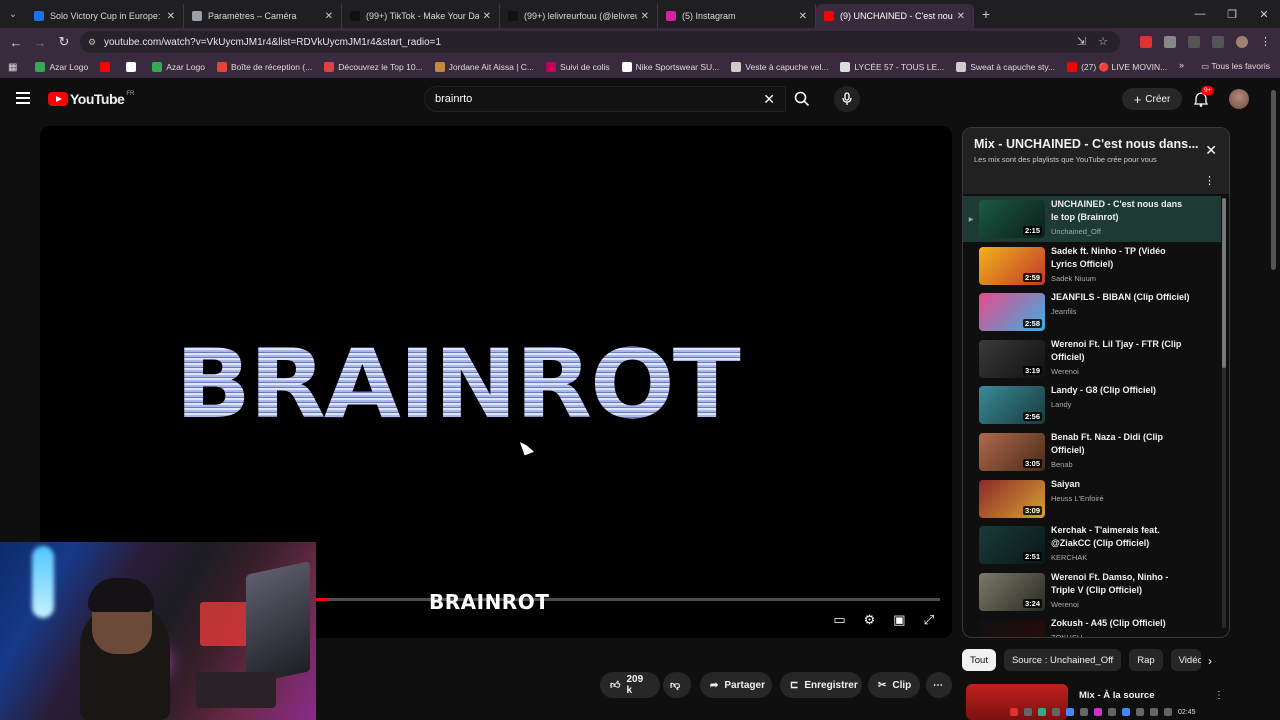 This screenshot has width=1280, height=720. What do you see at coordinates (1200, 14) in the screenshot?
I see `minimize-button: —` at bounding box center [1200, 14].